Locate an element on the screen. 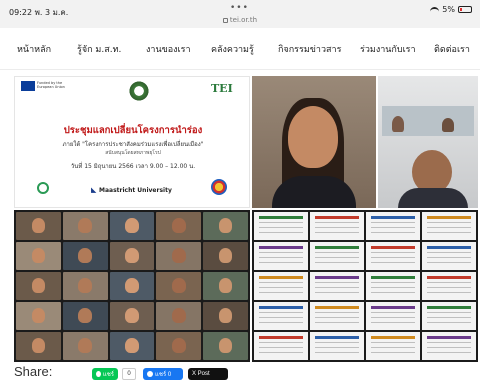 Image resolution: width=480 pixels, height=383 pixels. address-bar: tei.or.th is located at coordinates (240, 20).